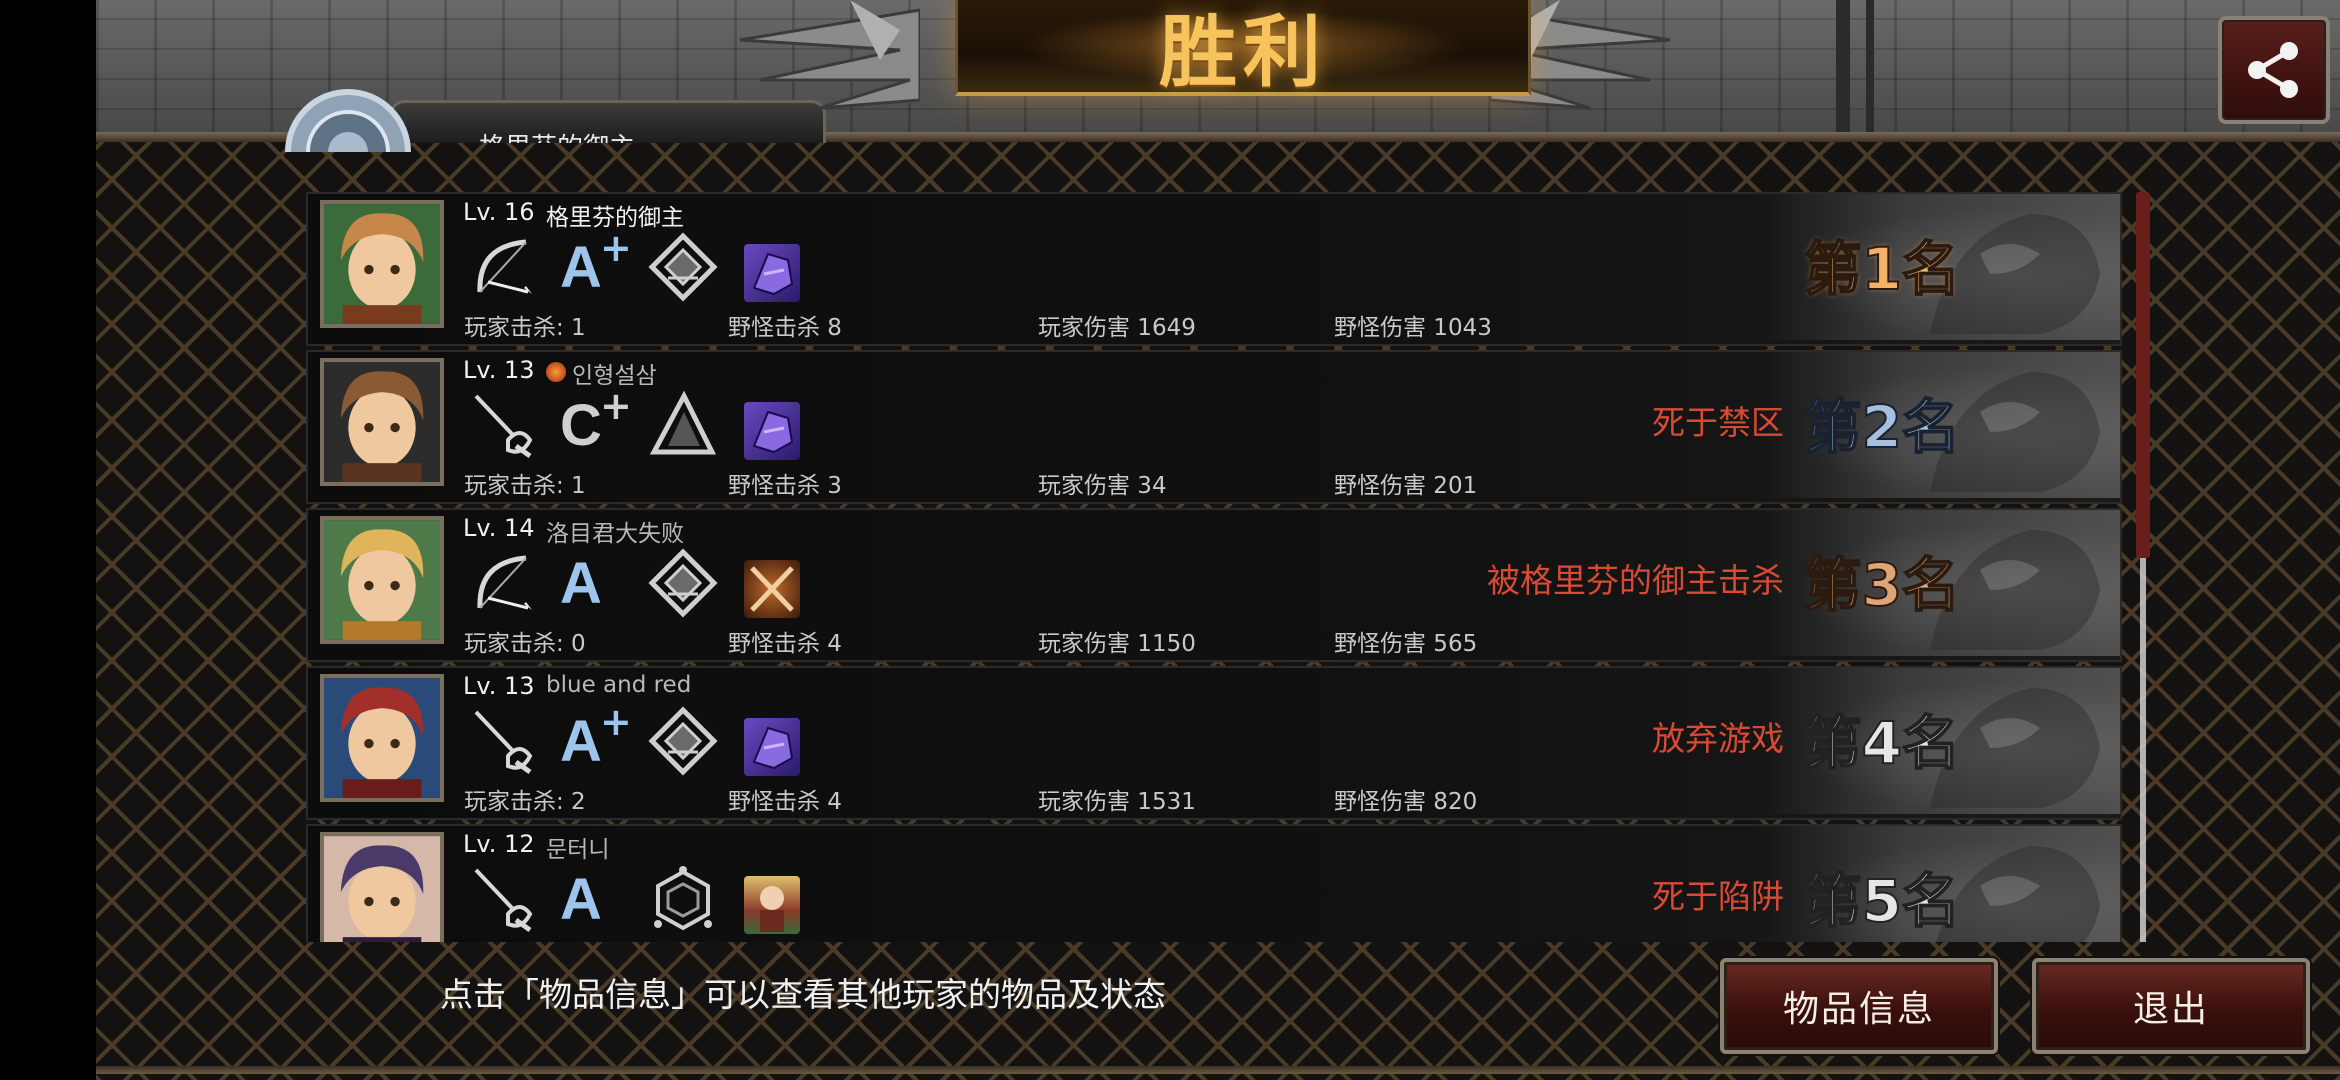 The height and width of the screenshot is (1080, 2340). I want to click on exit-button: 退出, so click(2171, 1006).